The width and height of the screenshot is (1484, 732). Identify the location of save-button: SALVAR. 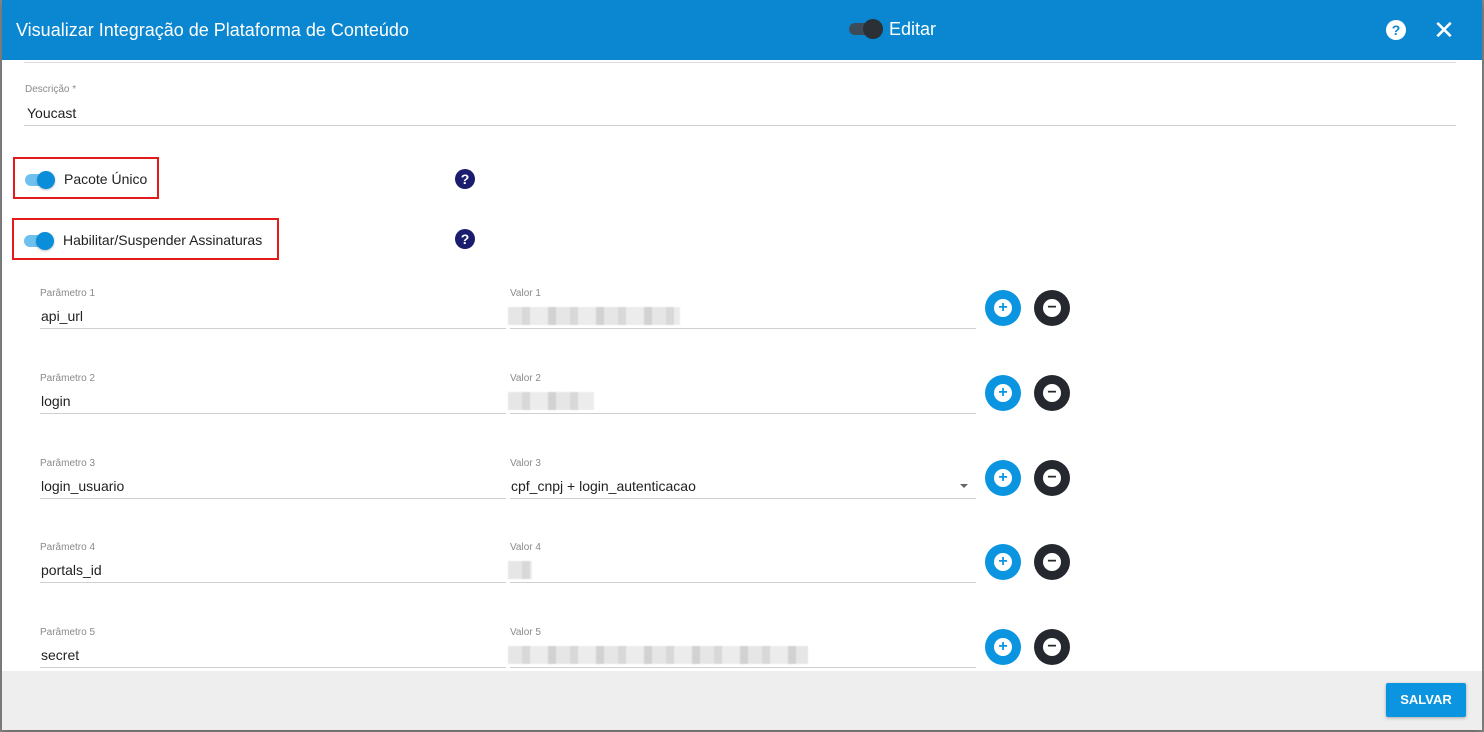
(1426, 700).